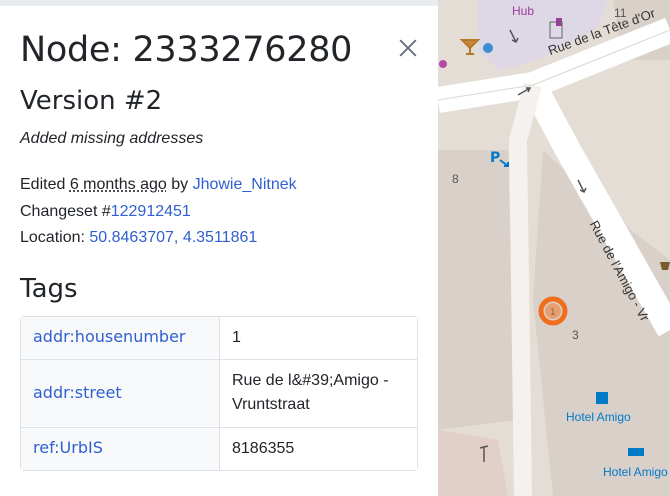 Image resolution: width=670 pixels, height=496 pixels. Describe the element at coordinates (186, 50) in the screenshot. I see `page-title: Node: 2333276280` at that location.